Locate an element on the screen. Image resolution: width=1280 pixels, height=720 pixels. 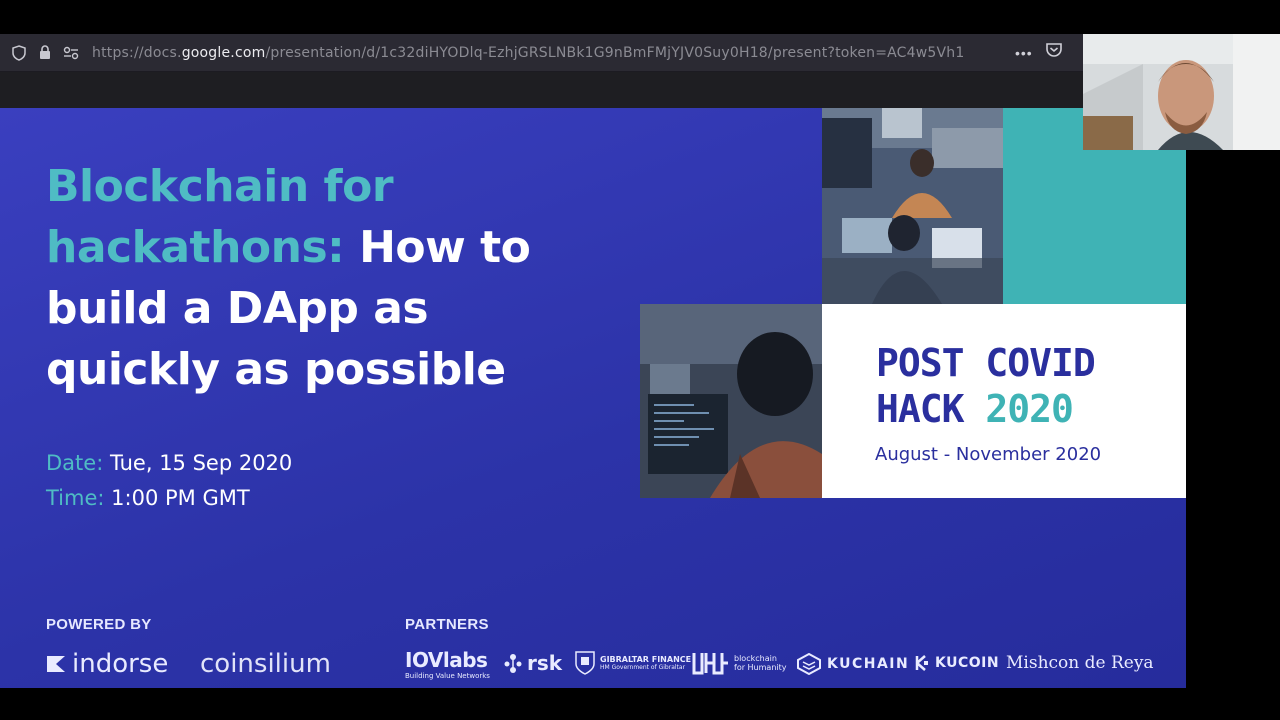
partners-label: PARTNERS is located at coordinates (447, 624).